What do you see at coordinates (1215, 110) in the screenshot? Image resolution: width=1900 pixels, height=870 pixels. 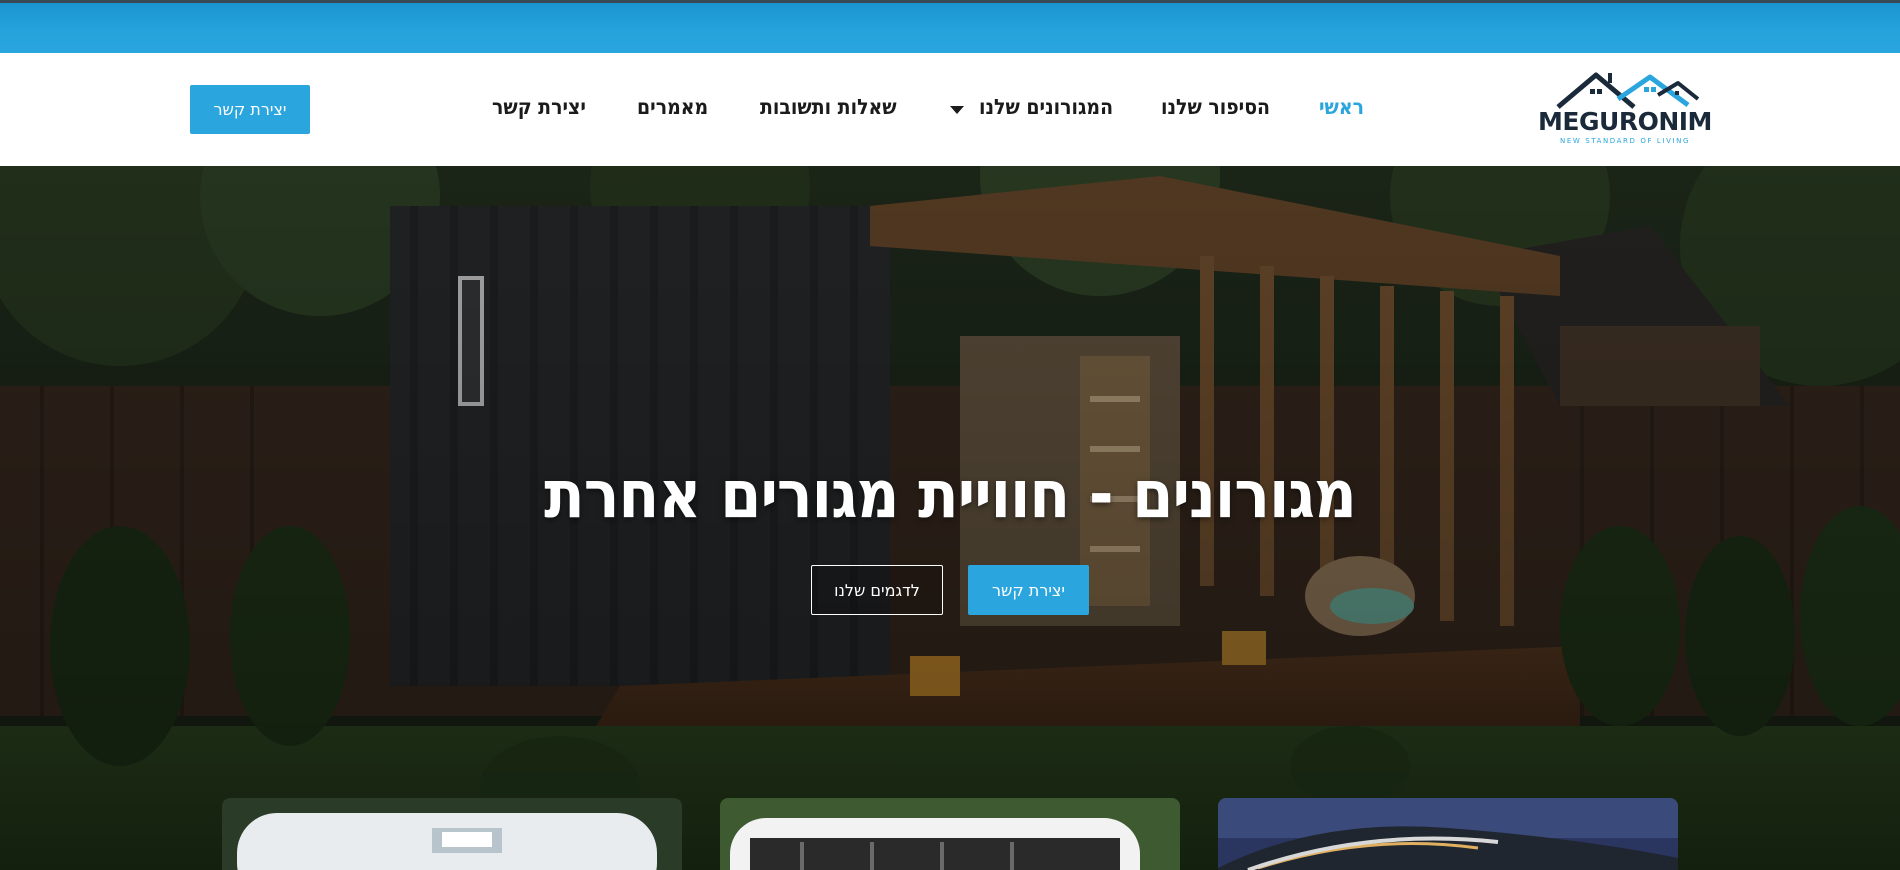 I see `nav-item-story: הסיפור שלנו` at bounding box center [1215, 110].